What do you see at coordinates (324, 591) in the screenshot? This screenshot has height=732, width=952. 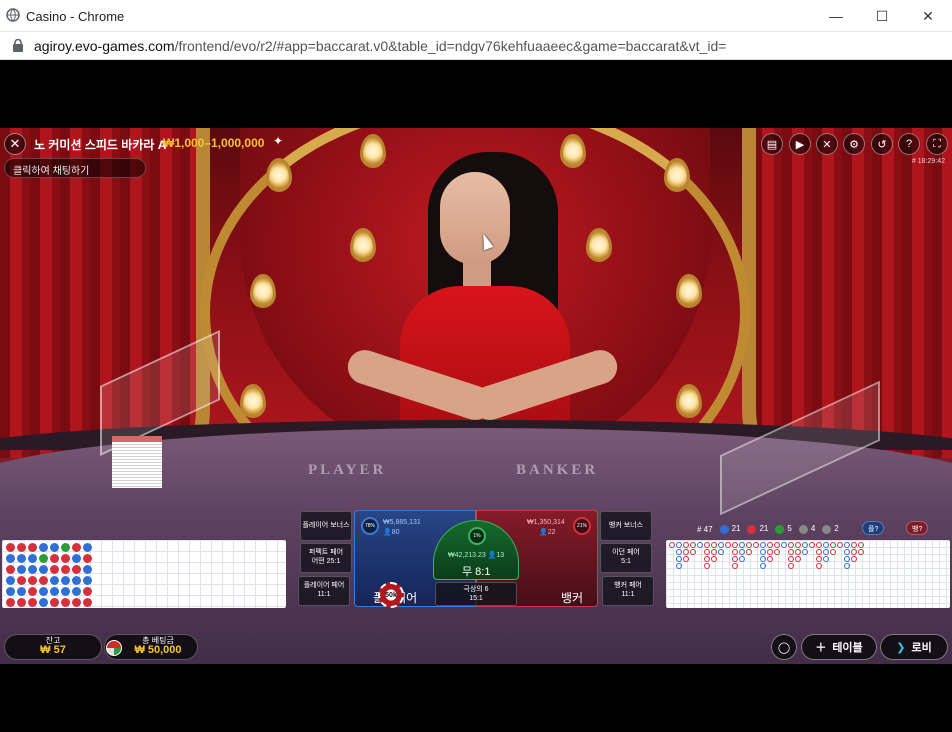 I see `player-pair-bet: 플레이어 페어 11:1` at bounding box center [324, 591].